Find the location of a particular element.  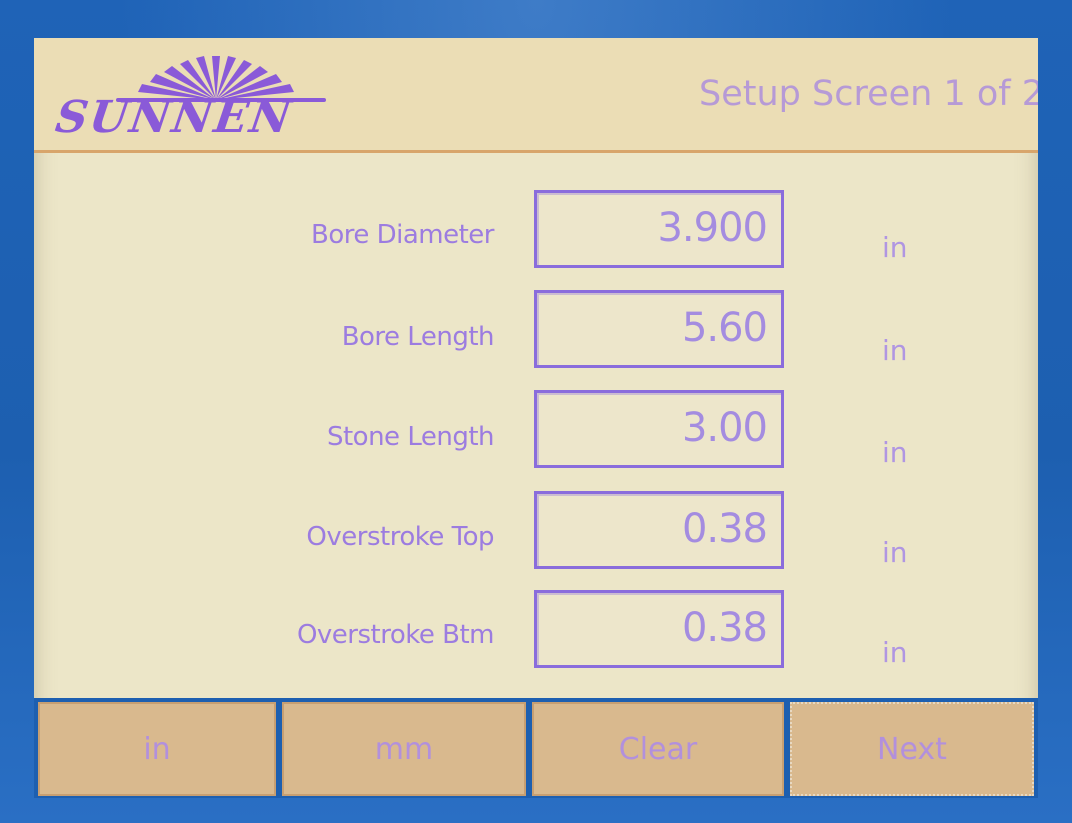

bore-diameter-value: 3.900 is located at coordinates (712, 228).